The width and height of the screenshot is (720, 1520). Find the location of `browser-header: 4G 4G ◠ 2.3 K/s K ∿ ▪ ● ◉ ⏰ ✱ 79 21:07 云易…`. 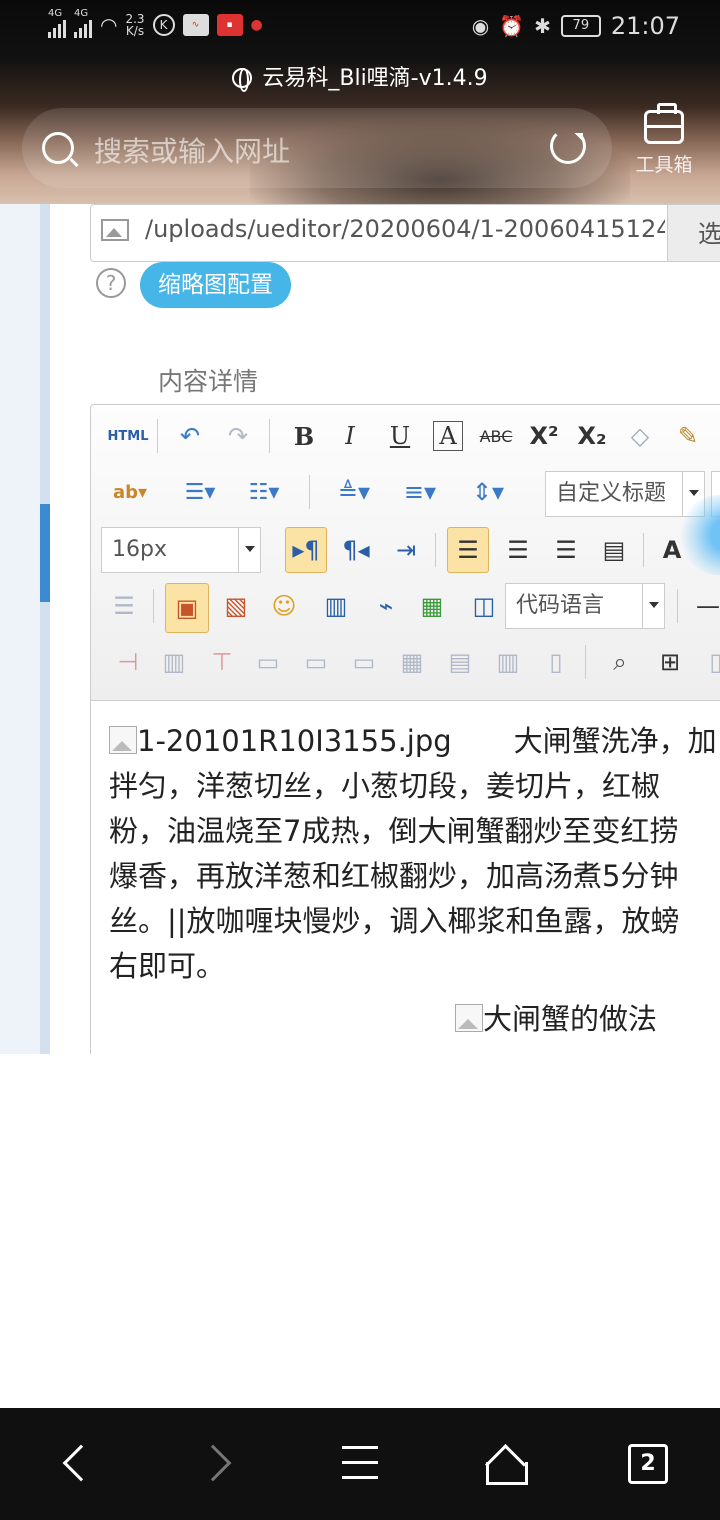

browser-header: 4G 4G ◠ 2.3 K/s K ∿ ▪ ● ◉ ⏰ ✱ 79 21:07 云易… is located at coordinates (360, 102).